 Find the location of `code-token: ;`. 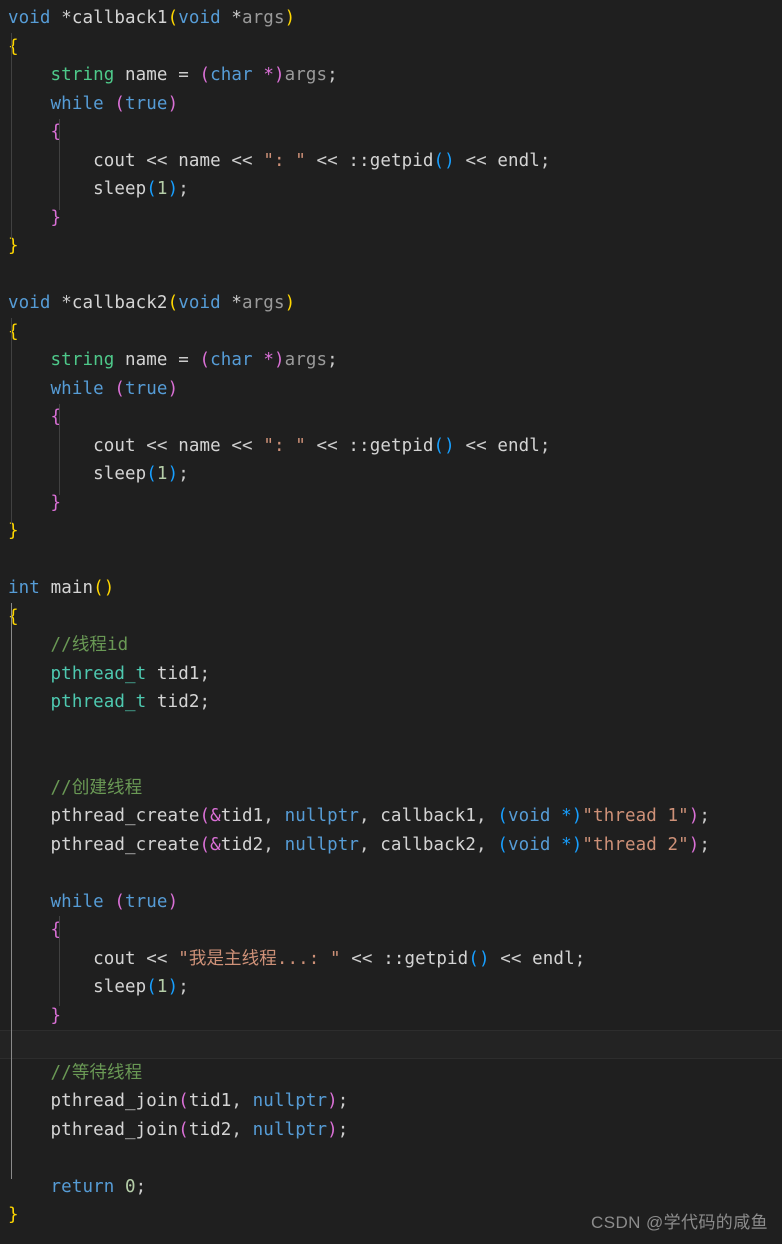

code-token: ; is located at coordinates (705, 844).